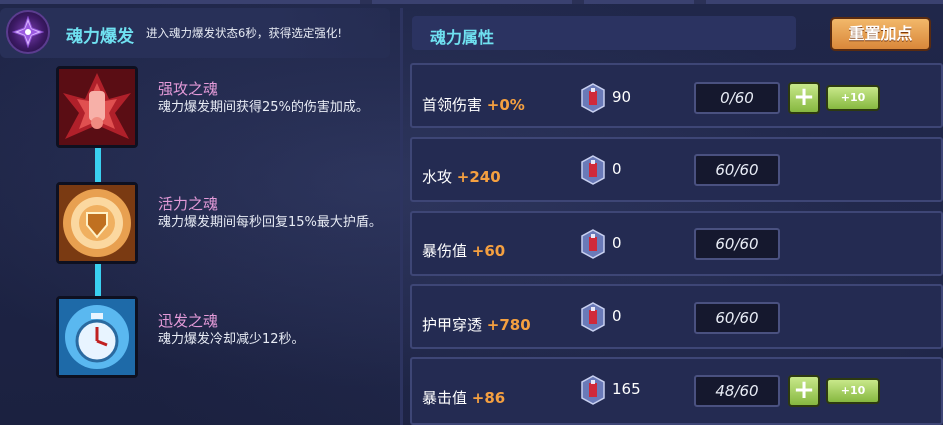 This screenshot has width=943, height=425. Describe the element at coordinates (676, 169) in the screenshot. I see `attribute-row: 水攻 +240 0 60/60` at that location.